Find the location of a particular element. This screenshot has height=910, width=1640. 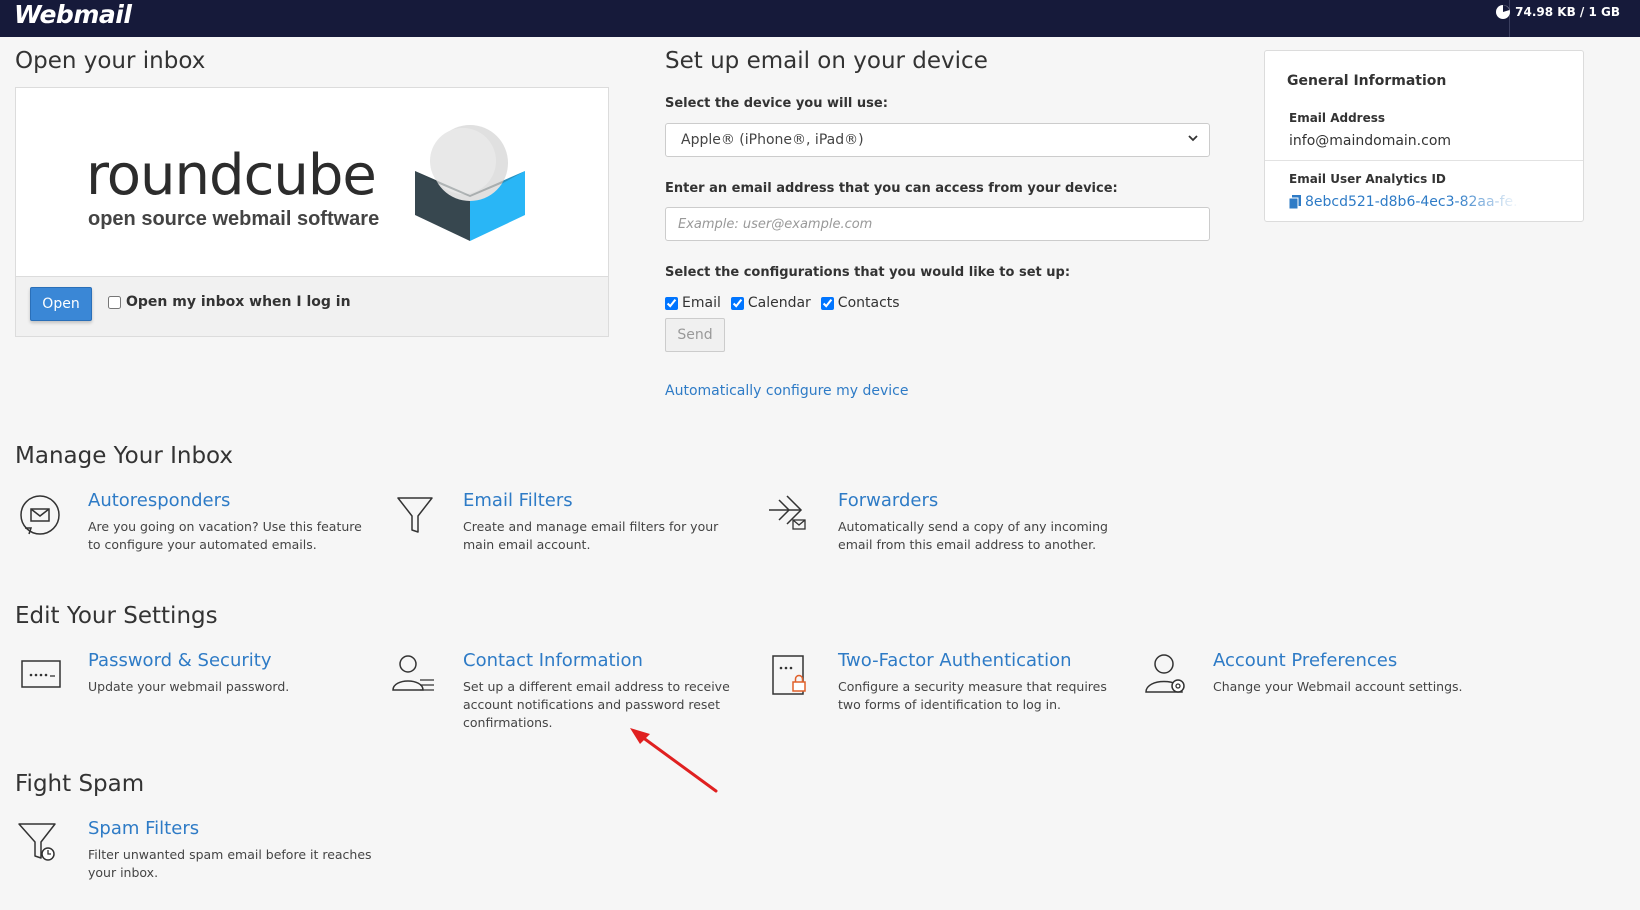

autoresponders-link: Autoresponders is located at coordinates (159, 500).